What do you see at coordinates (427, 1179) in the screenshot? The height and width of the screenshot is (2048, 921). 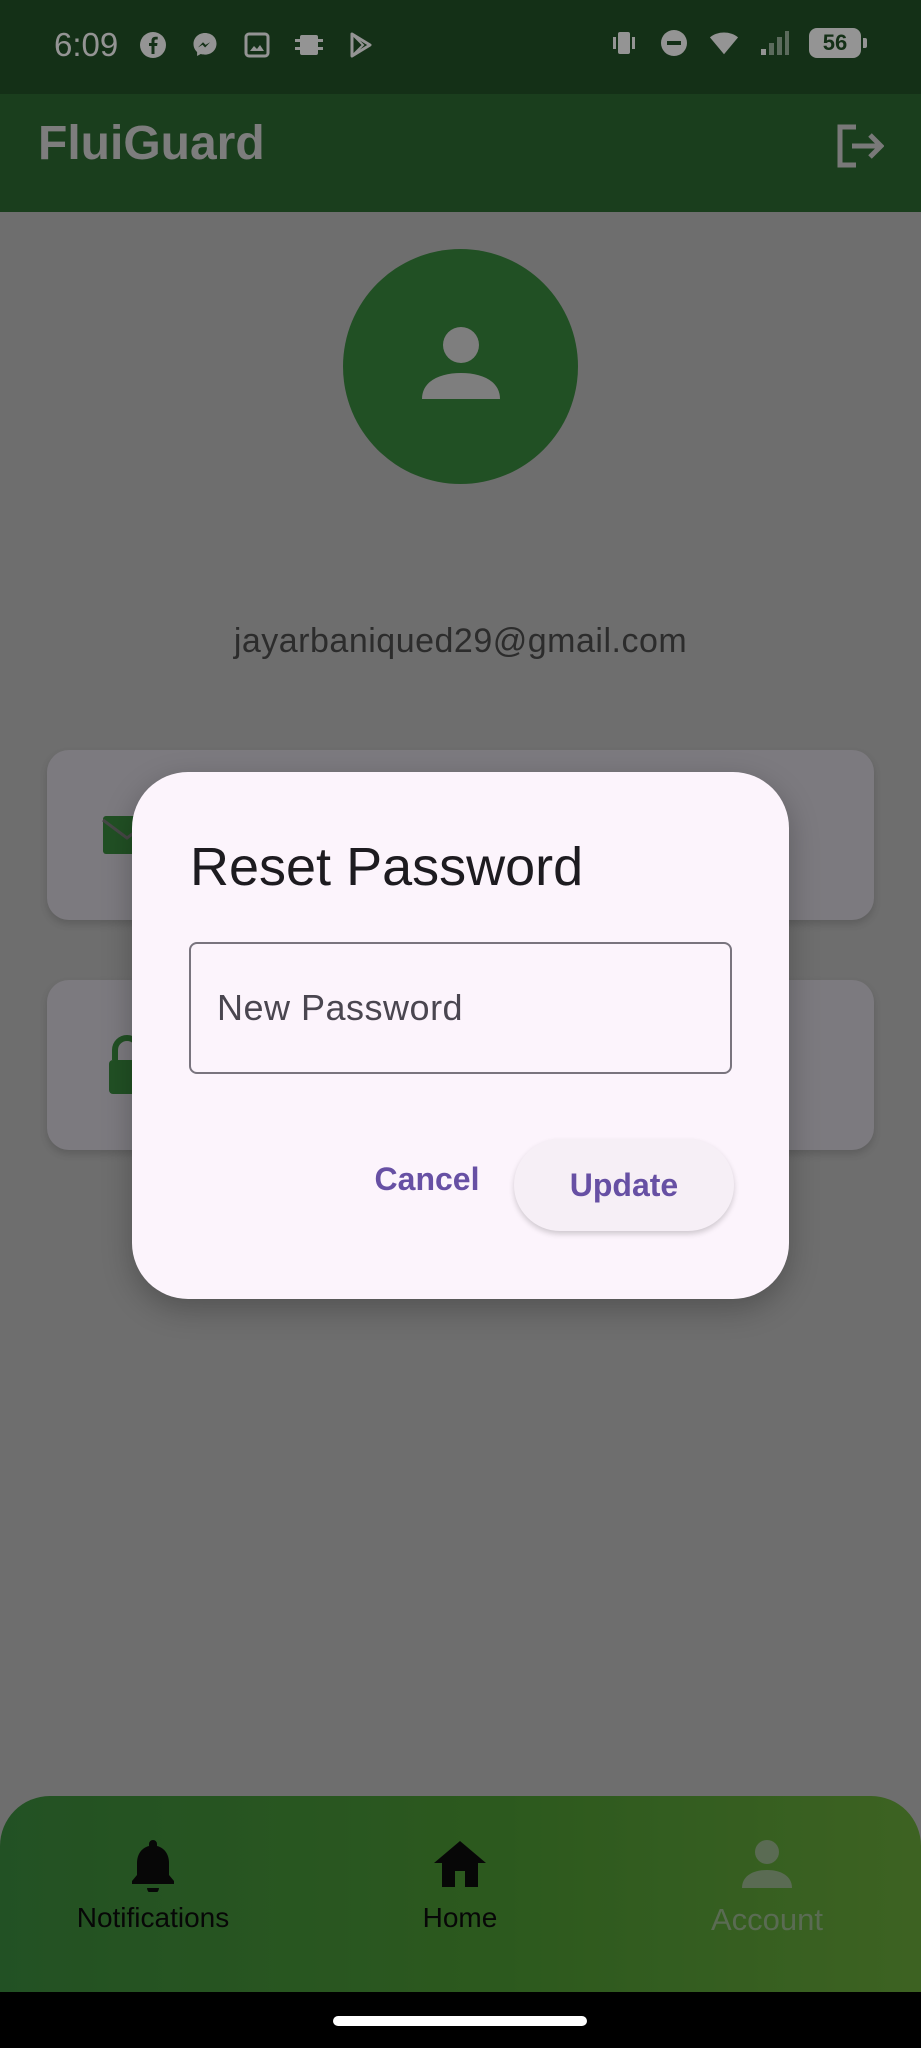 I see `cancel-button: Cancel` at bounding box center [427, 1179].